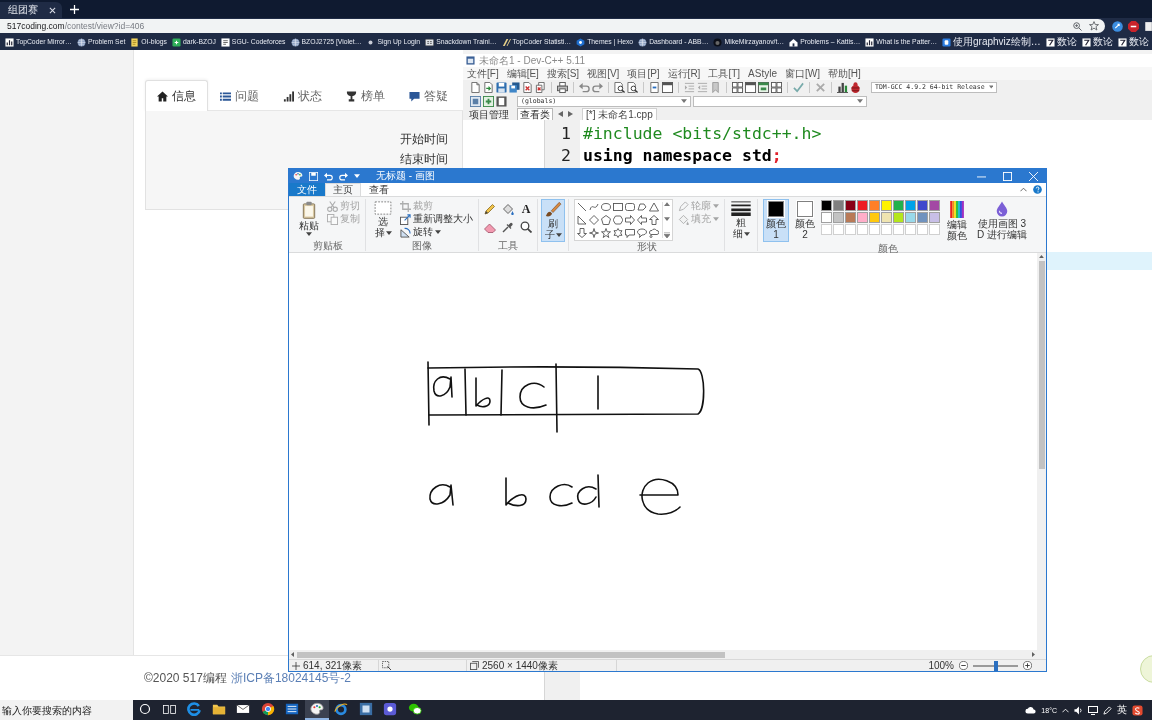 The height and width of the screenshot is (720, 1152). What do you see at coordinates (963, 665) in the screenshot?
I see `zoom-out-icon` at bounding box center [963, 665].